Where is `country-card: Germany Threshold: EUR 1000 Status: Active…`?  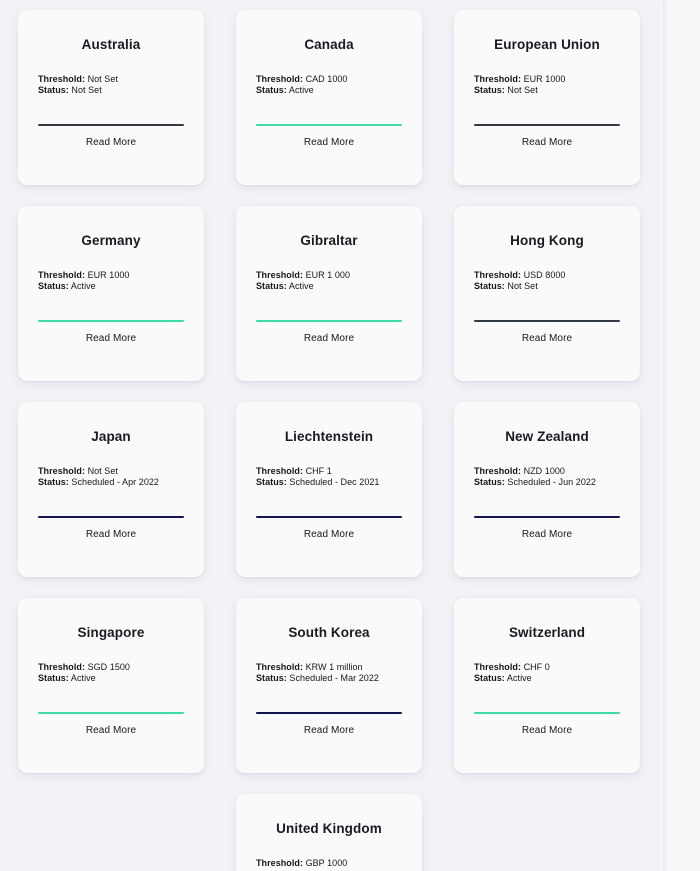
country-card: Germany Threshold: EUR 1000 Status: Active… is located at coordinates (111, 293).